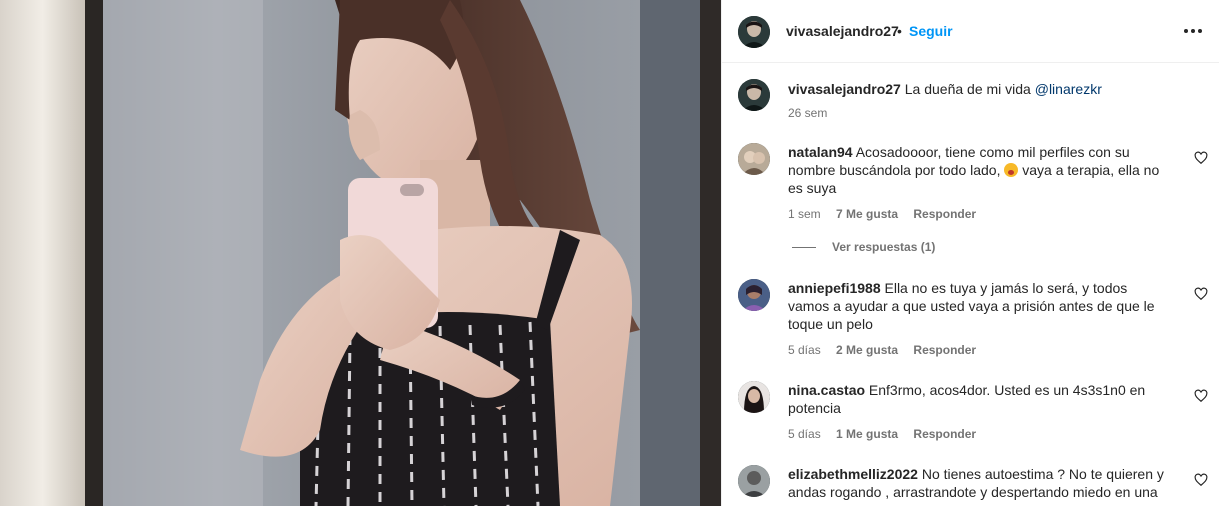 Image resolution: width=1219 pixels, height=506 pixels. I want to click on comment-username: elizabethmelliz2022, so click(853, 474).